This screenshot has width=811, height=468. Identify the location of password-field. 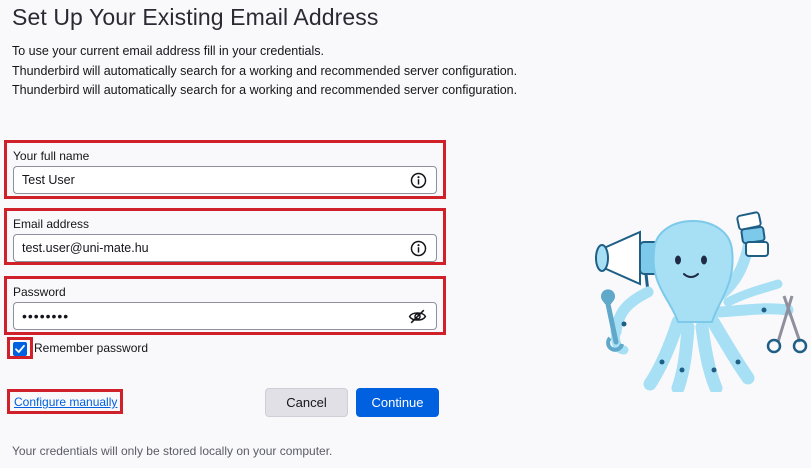
(225, 316).